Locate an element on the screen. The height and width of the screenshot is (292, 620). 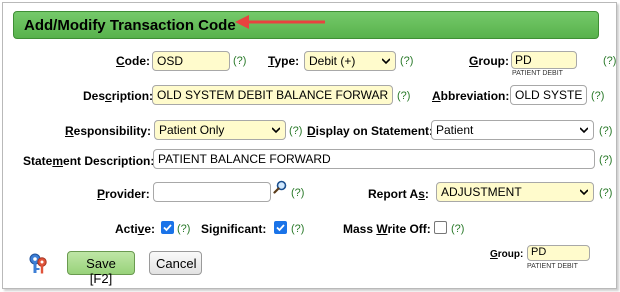
description-label: Description: is located at coordinates (118, 96).